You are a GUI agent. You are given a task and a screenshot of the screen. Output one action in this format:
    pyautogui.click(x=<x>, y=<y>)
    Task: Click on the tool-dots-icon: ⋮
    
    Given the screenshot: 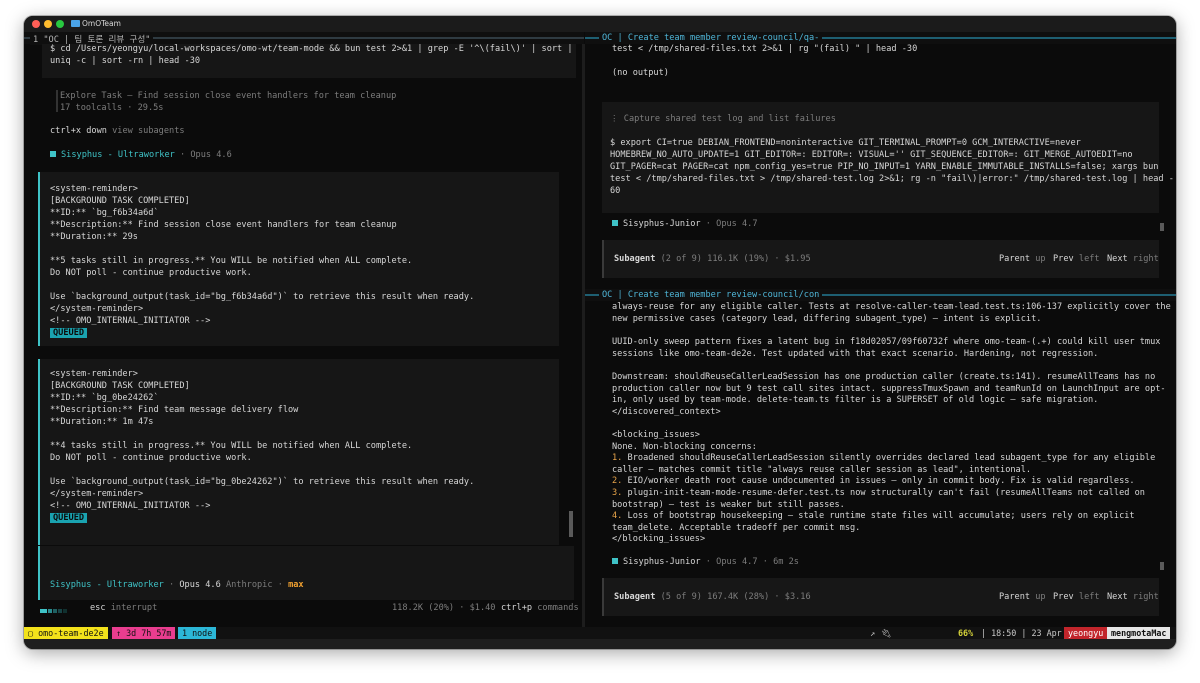 What is the action you would take?
    pyautogui.click(x=617, y=119)
    